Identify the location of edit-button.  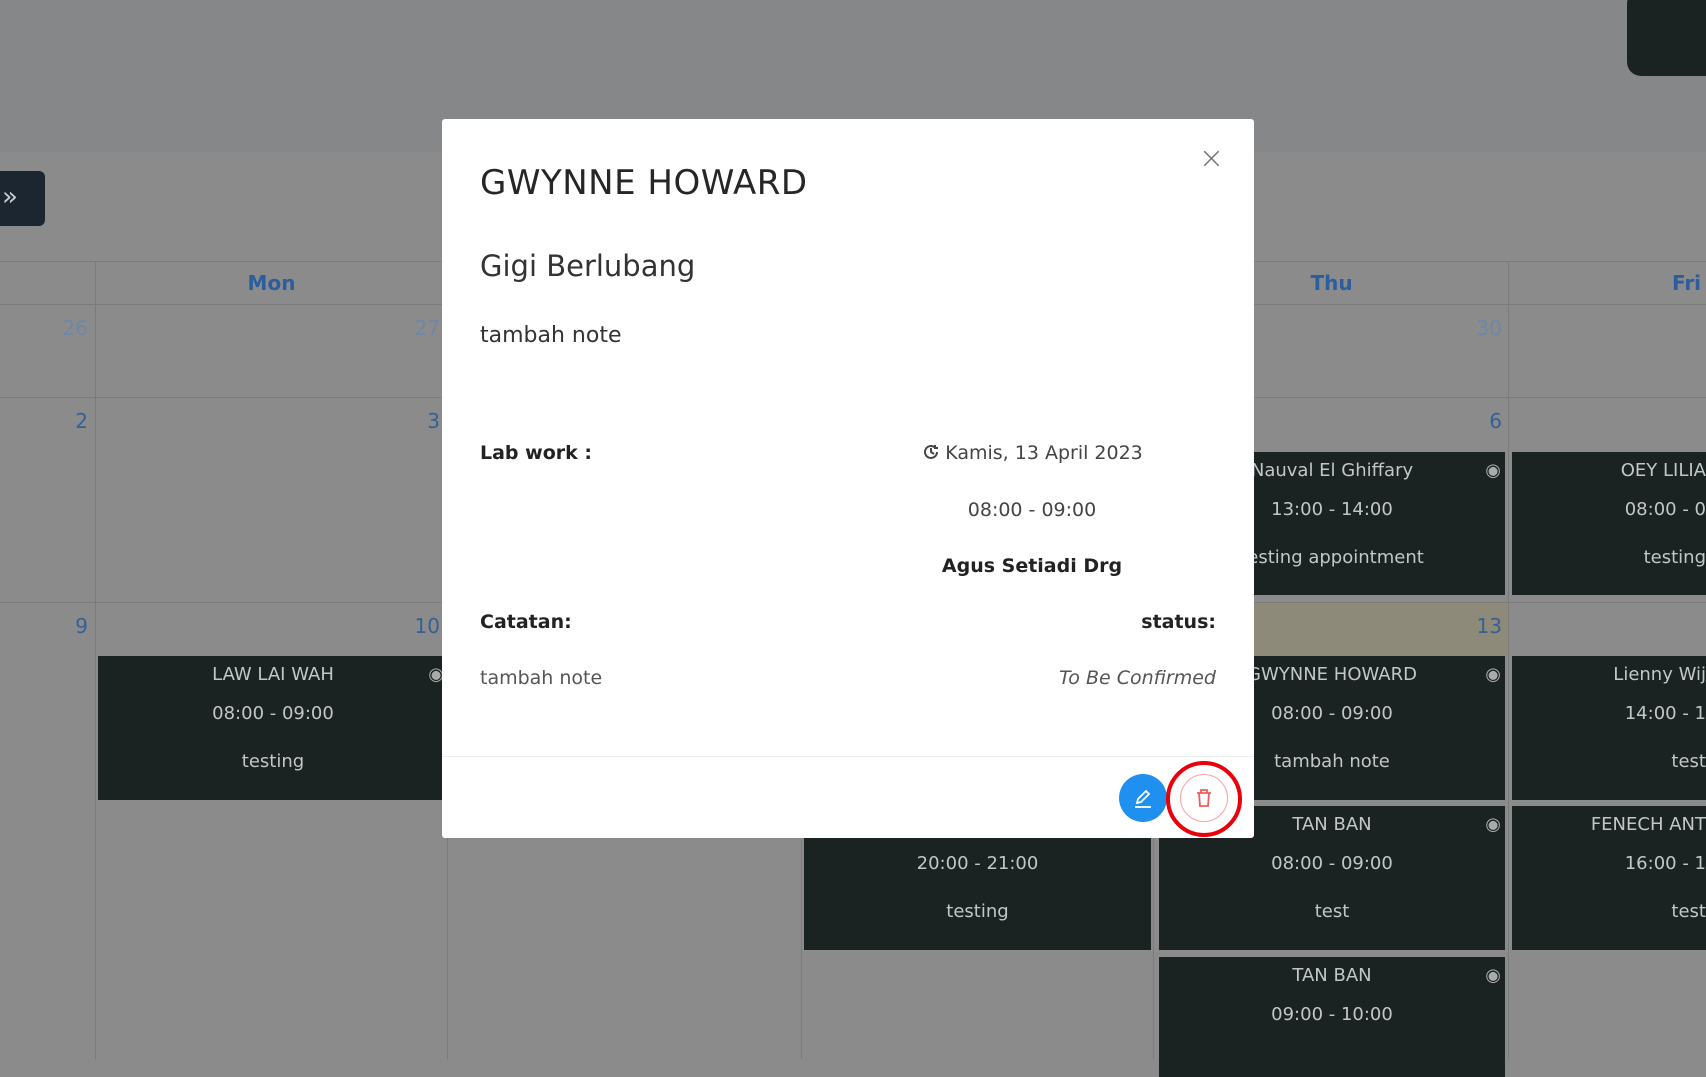
(1143, 798).